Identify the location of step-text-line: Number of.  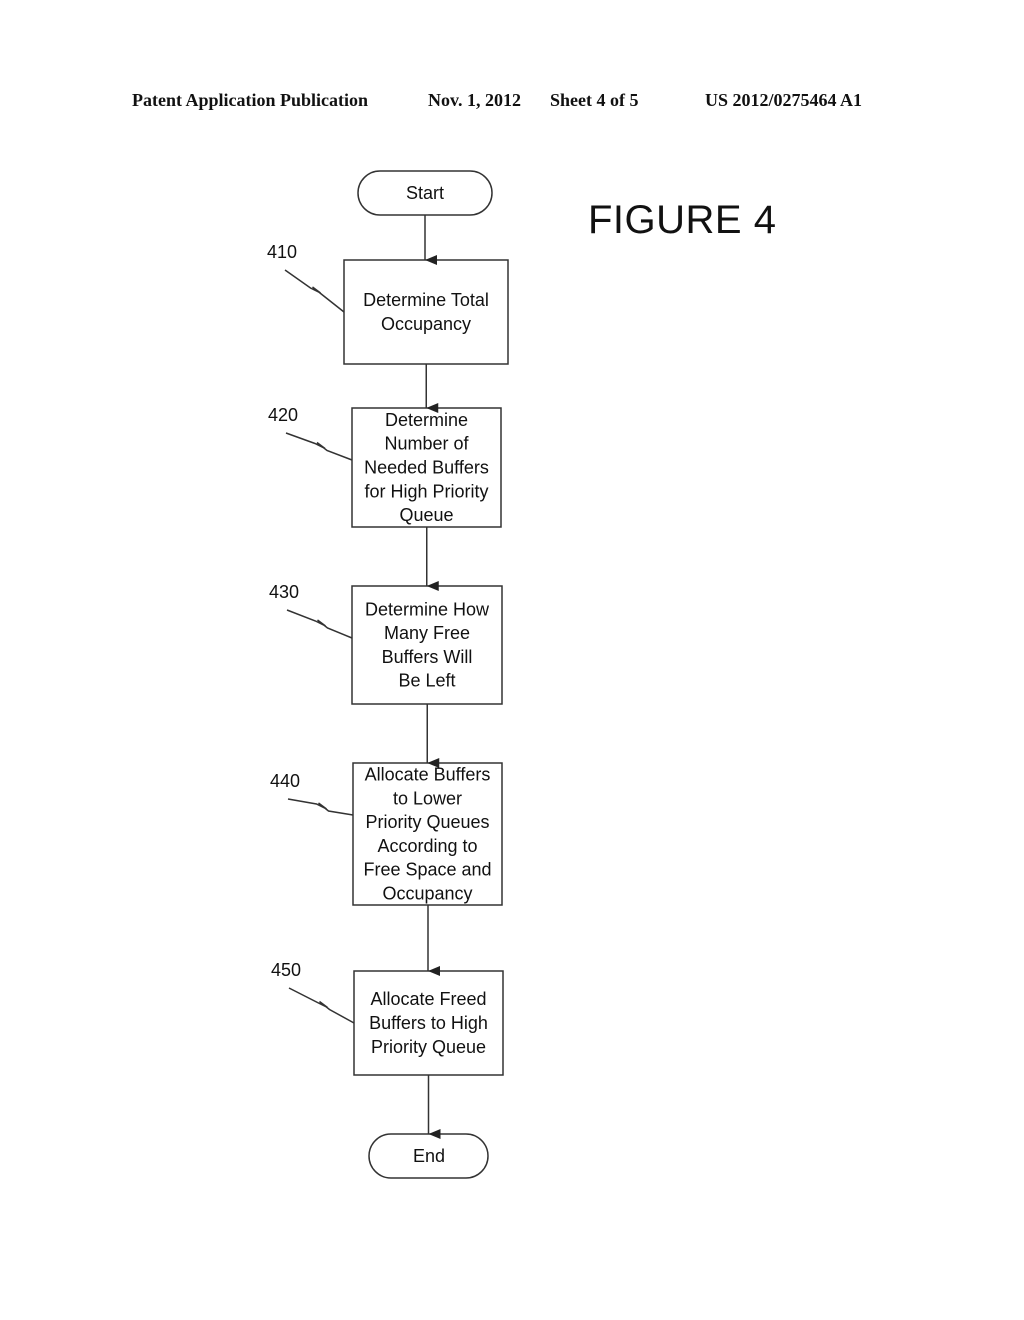
(426, 444).